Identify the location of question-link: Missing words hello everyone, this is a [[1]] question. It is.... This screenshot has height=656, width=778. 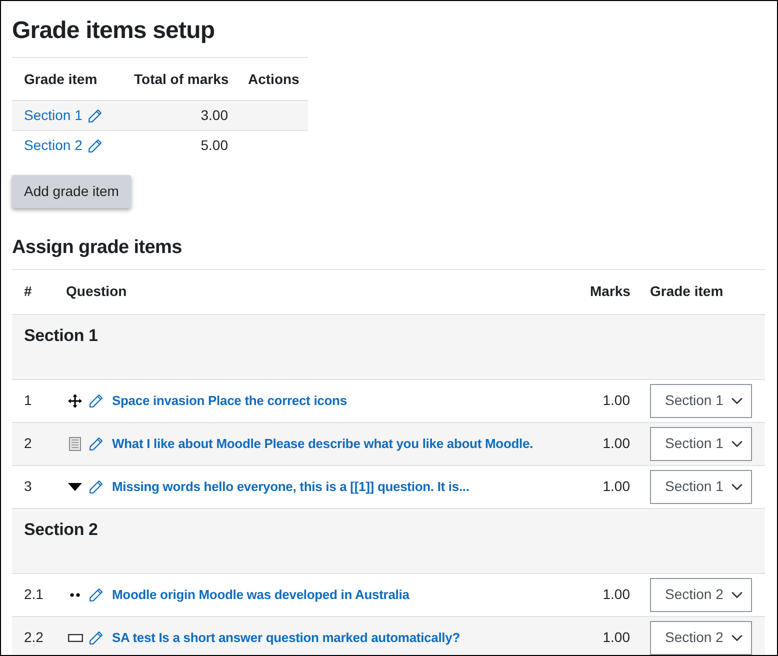
(291, 486).